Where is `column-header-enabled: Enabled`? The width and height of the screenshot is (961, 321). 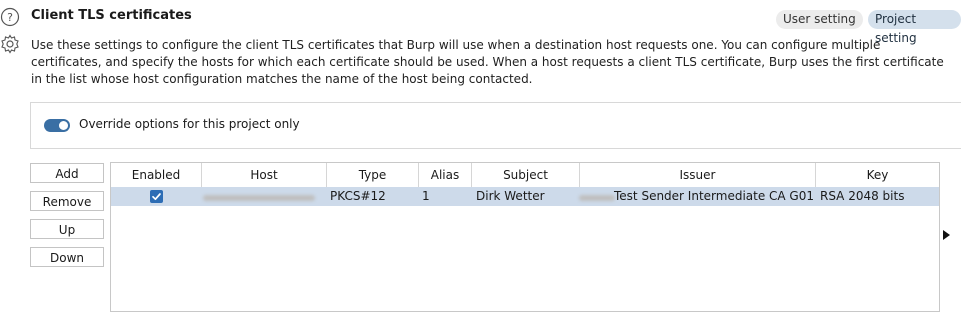
column-header-enabled: Enabled is located at coordinates (156, 175).